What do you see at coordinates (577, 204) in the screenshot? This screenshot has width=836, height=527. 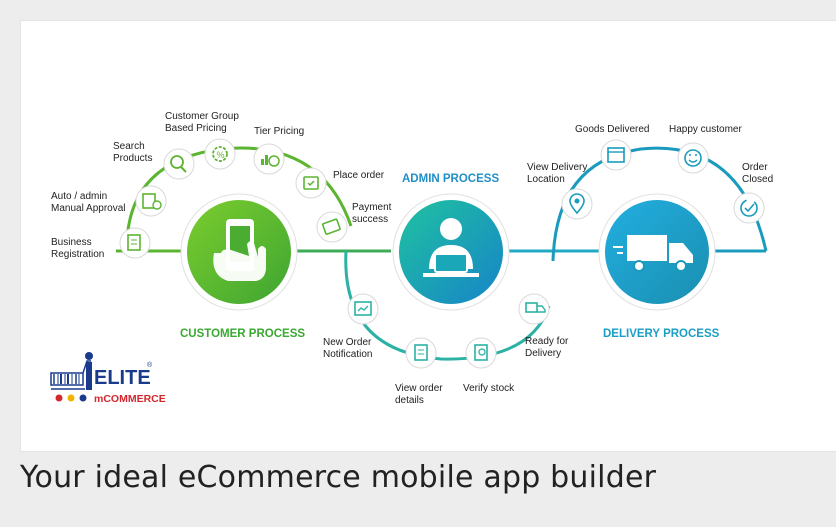 I see `location-icon` at bounding box center [577, 204].